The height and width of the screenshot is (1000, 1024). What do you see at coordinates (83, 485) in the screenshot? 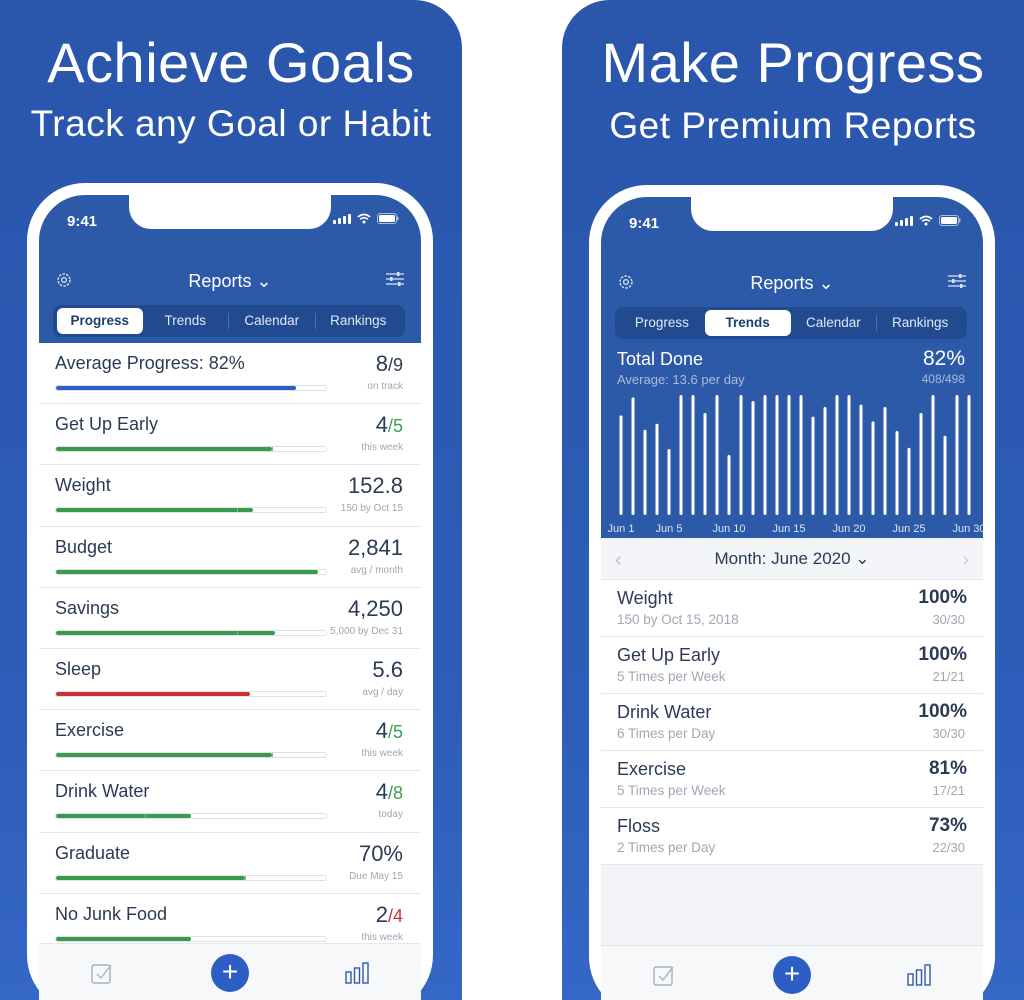
I see `goal-name: Weight` at bounding box center [83, 485].